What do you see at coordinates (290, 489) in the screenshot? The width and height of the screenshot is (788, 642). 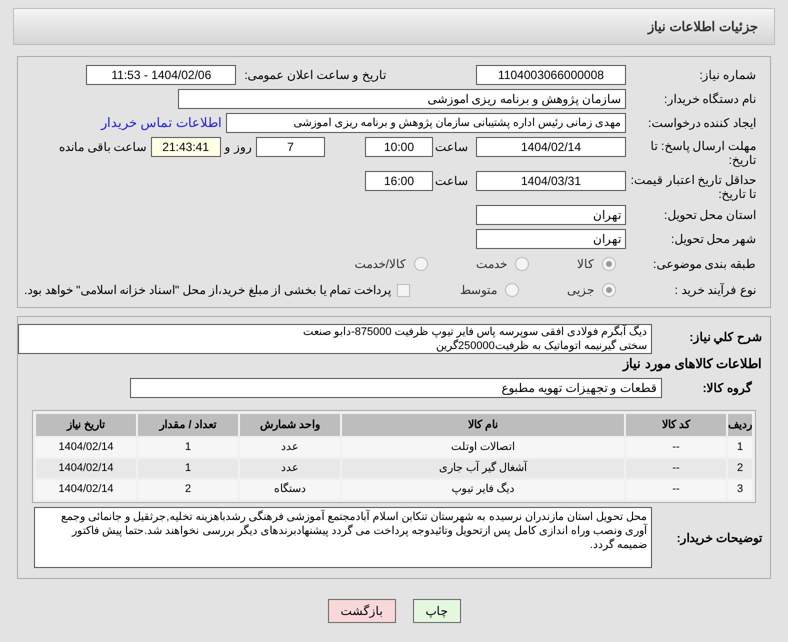 I see `table-cell: دستگاه` at bounding box center [290, 489].